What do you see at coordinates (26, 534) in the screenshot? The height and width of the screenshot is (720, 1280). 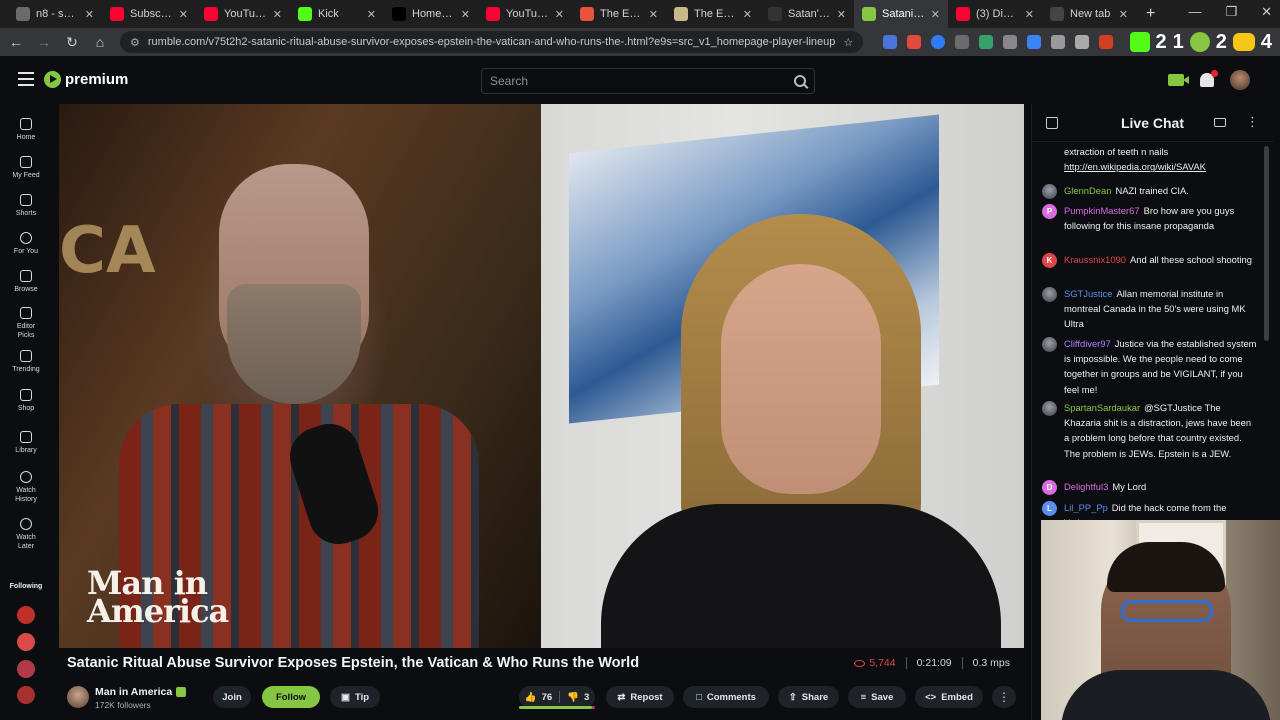 I see `nav-item-watch-later: Watch Later` at bounding box center [26, 534].